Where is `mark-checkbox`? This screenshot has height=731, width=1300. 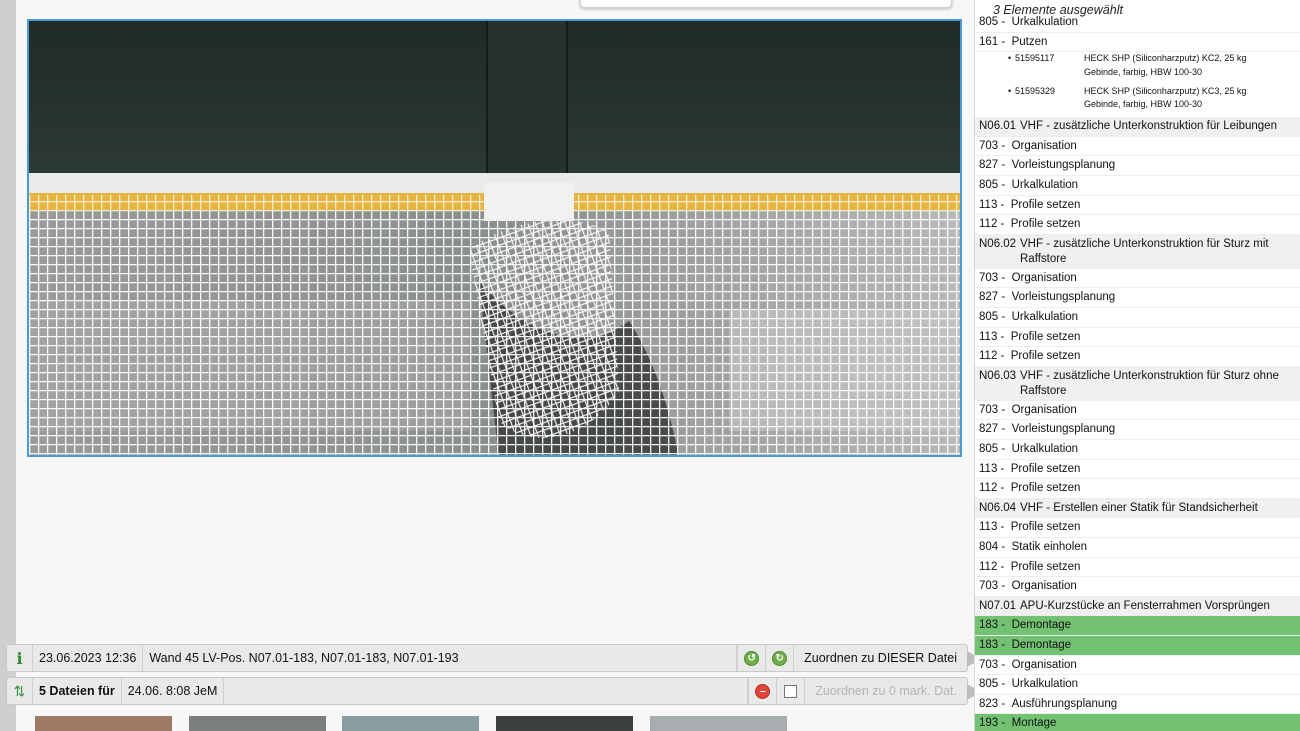 mark-checkbox is located at coordinates (790, 691).